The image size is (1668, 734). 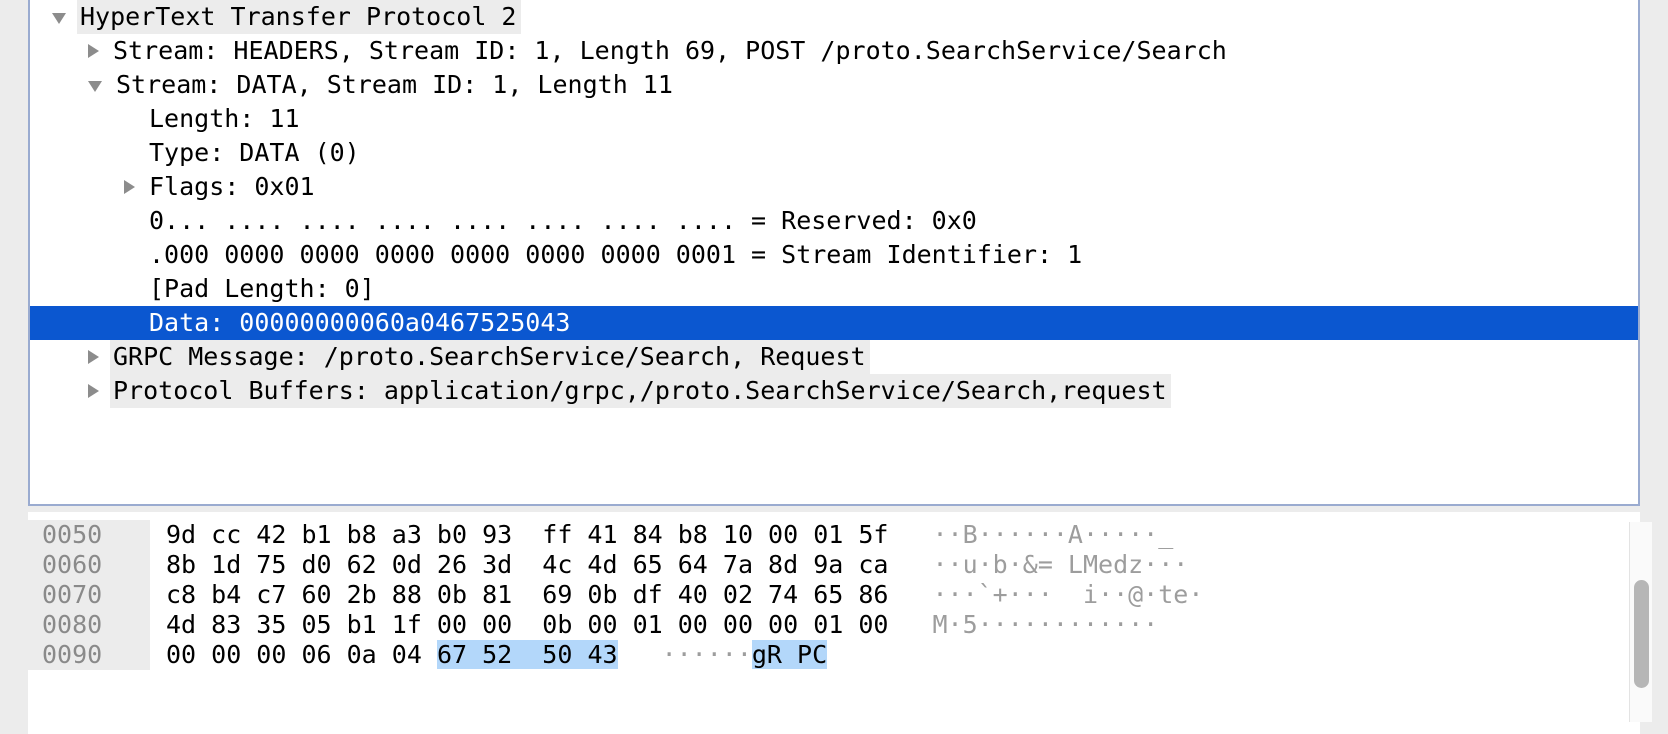 I want to click on hex-bytes: 00 00 00 06 0a 04 67 52 50 43, so click(x=392, y=655).